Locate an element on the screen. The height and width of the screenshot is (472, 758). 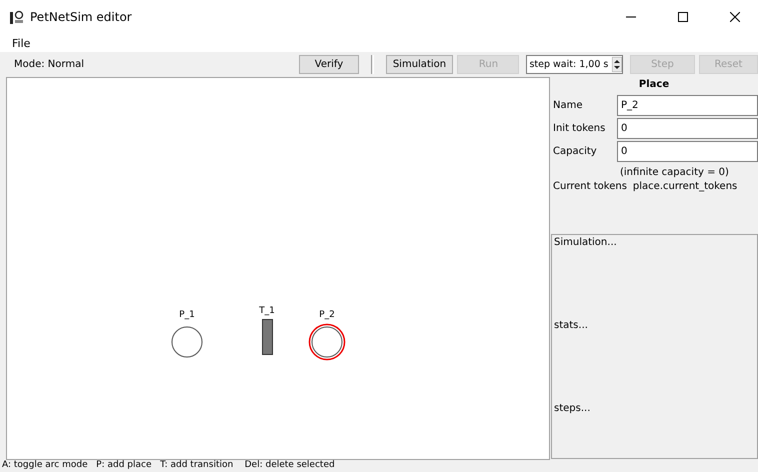
node-label: P_1 is located at coordinates (187, 315).